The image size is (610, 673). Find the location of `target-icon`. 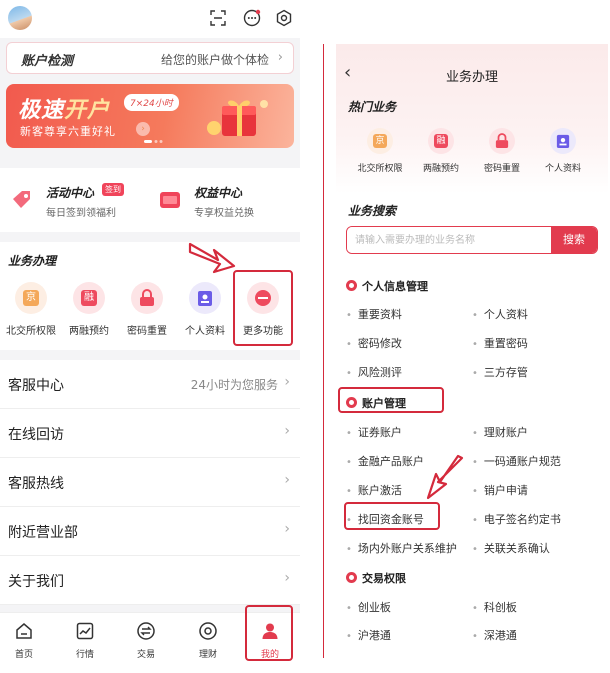

target-icon is located at coordinates (208, 631).